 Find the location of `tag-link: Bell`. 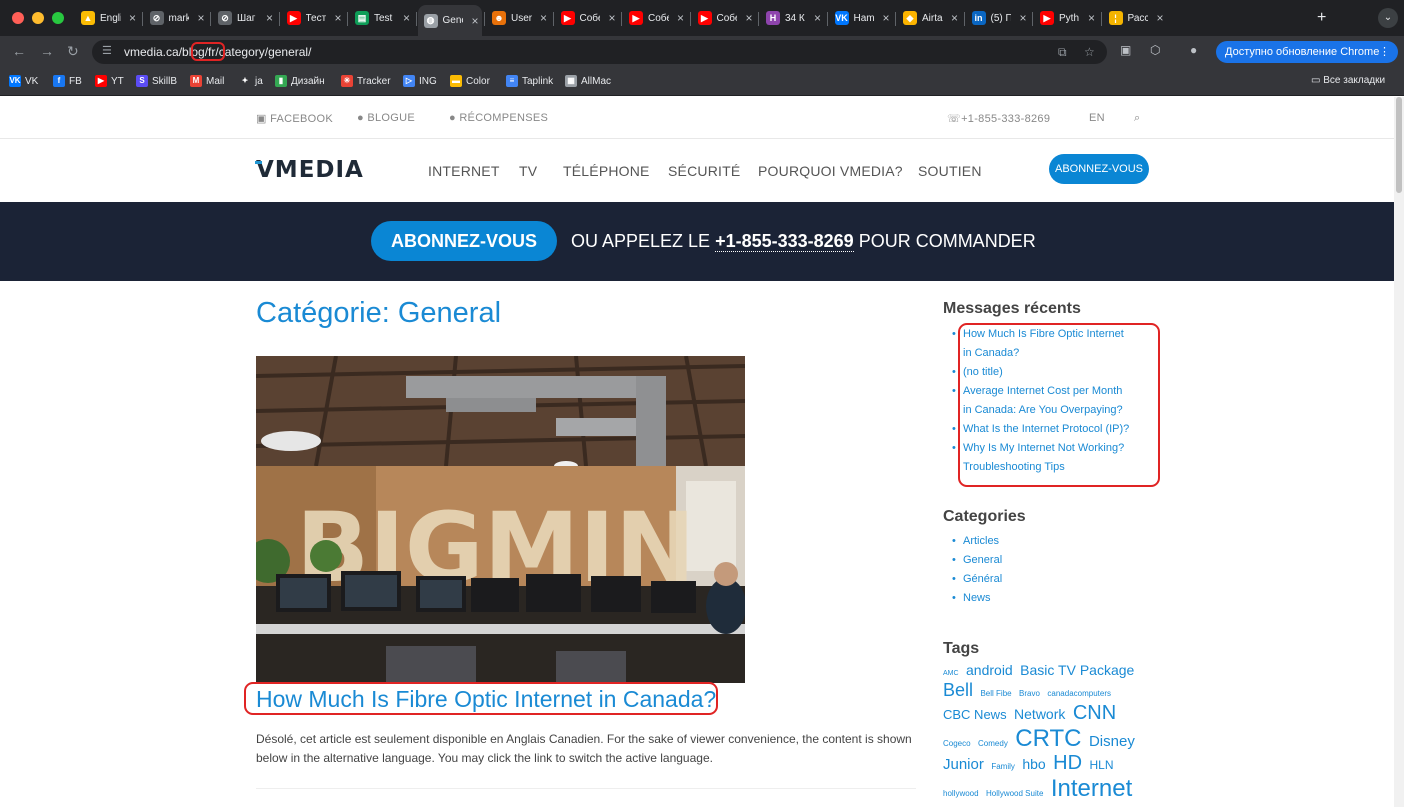

tag-link: Bell is located at coordinates (958, 690).